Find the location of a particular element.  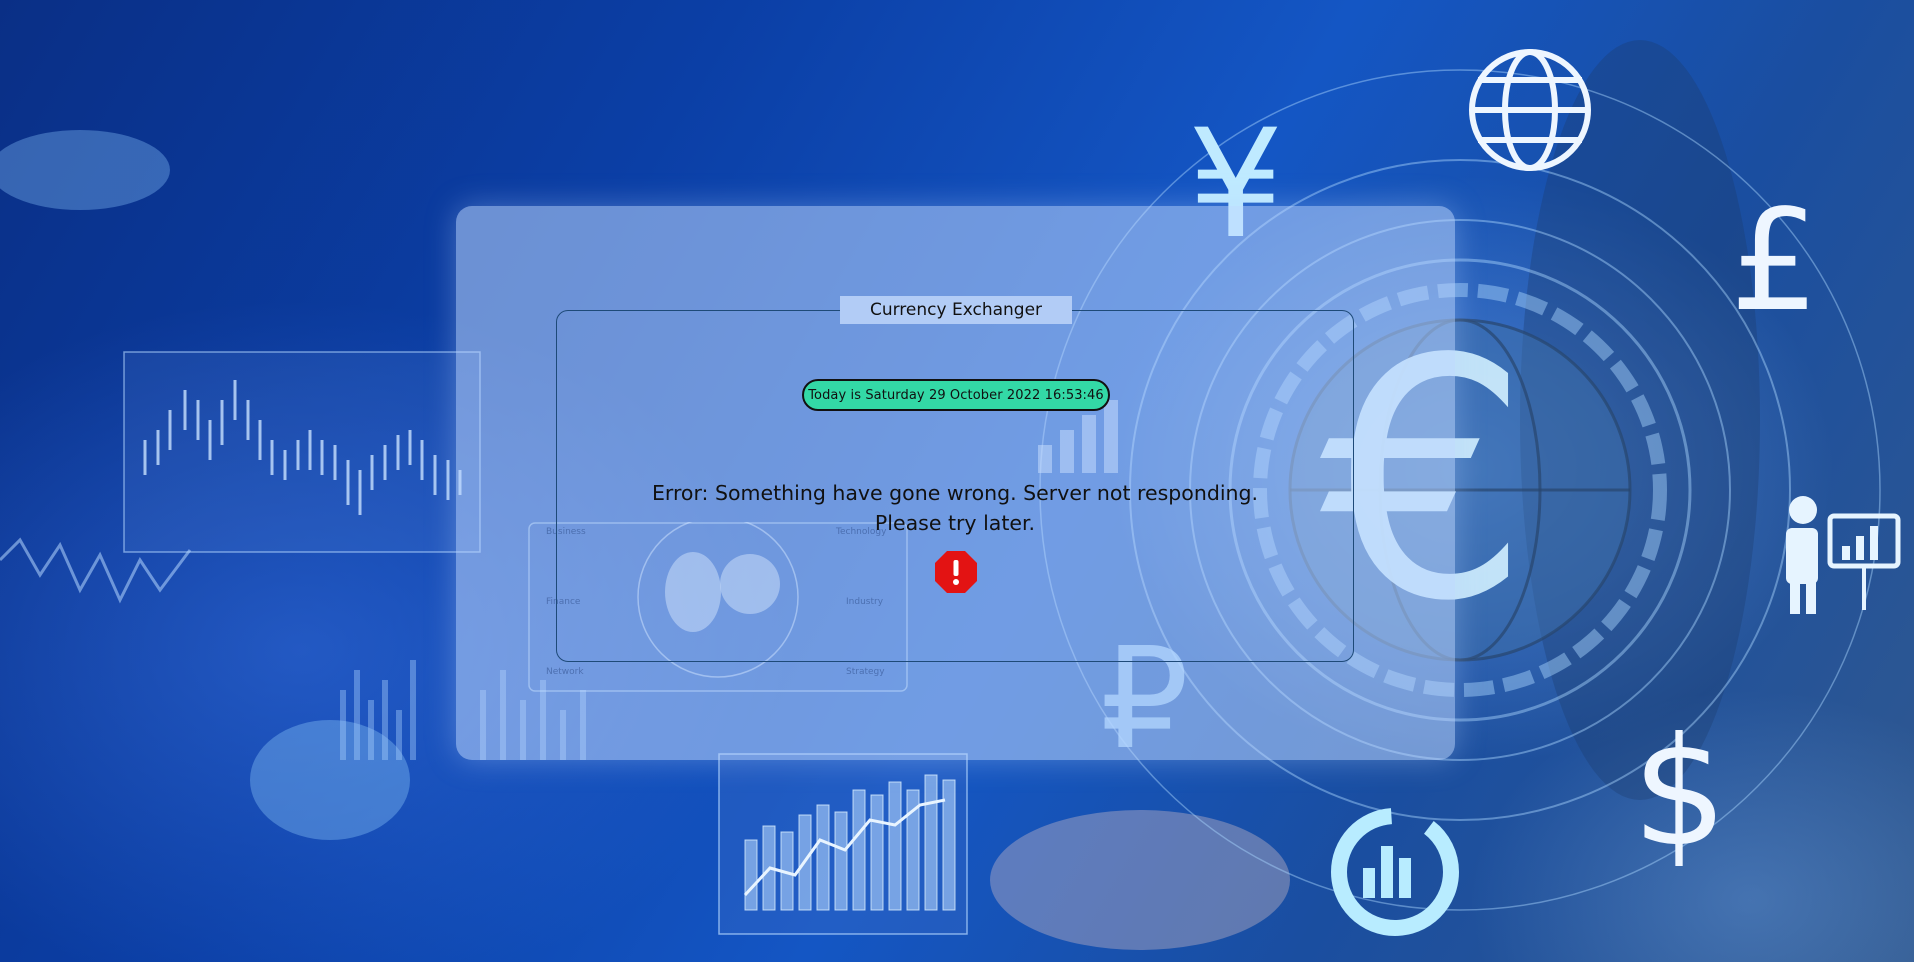

pound-symbol-decoration: £ is located at coordinates (1775, 261).